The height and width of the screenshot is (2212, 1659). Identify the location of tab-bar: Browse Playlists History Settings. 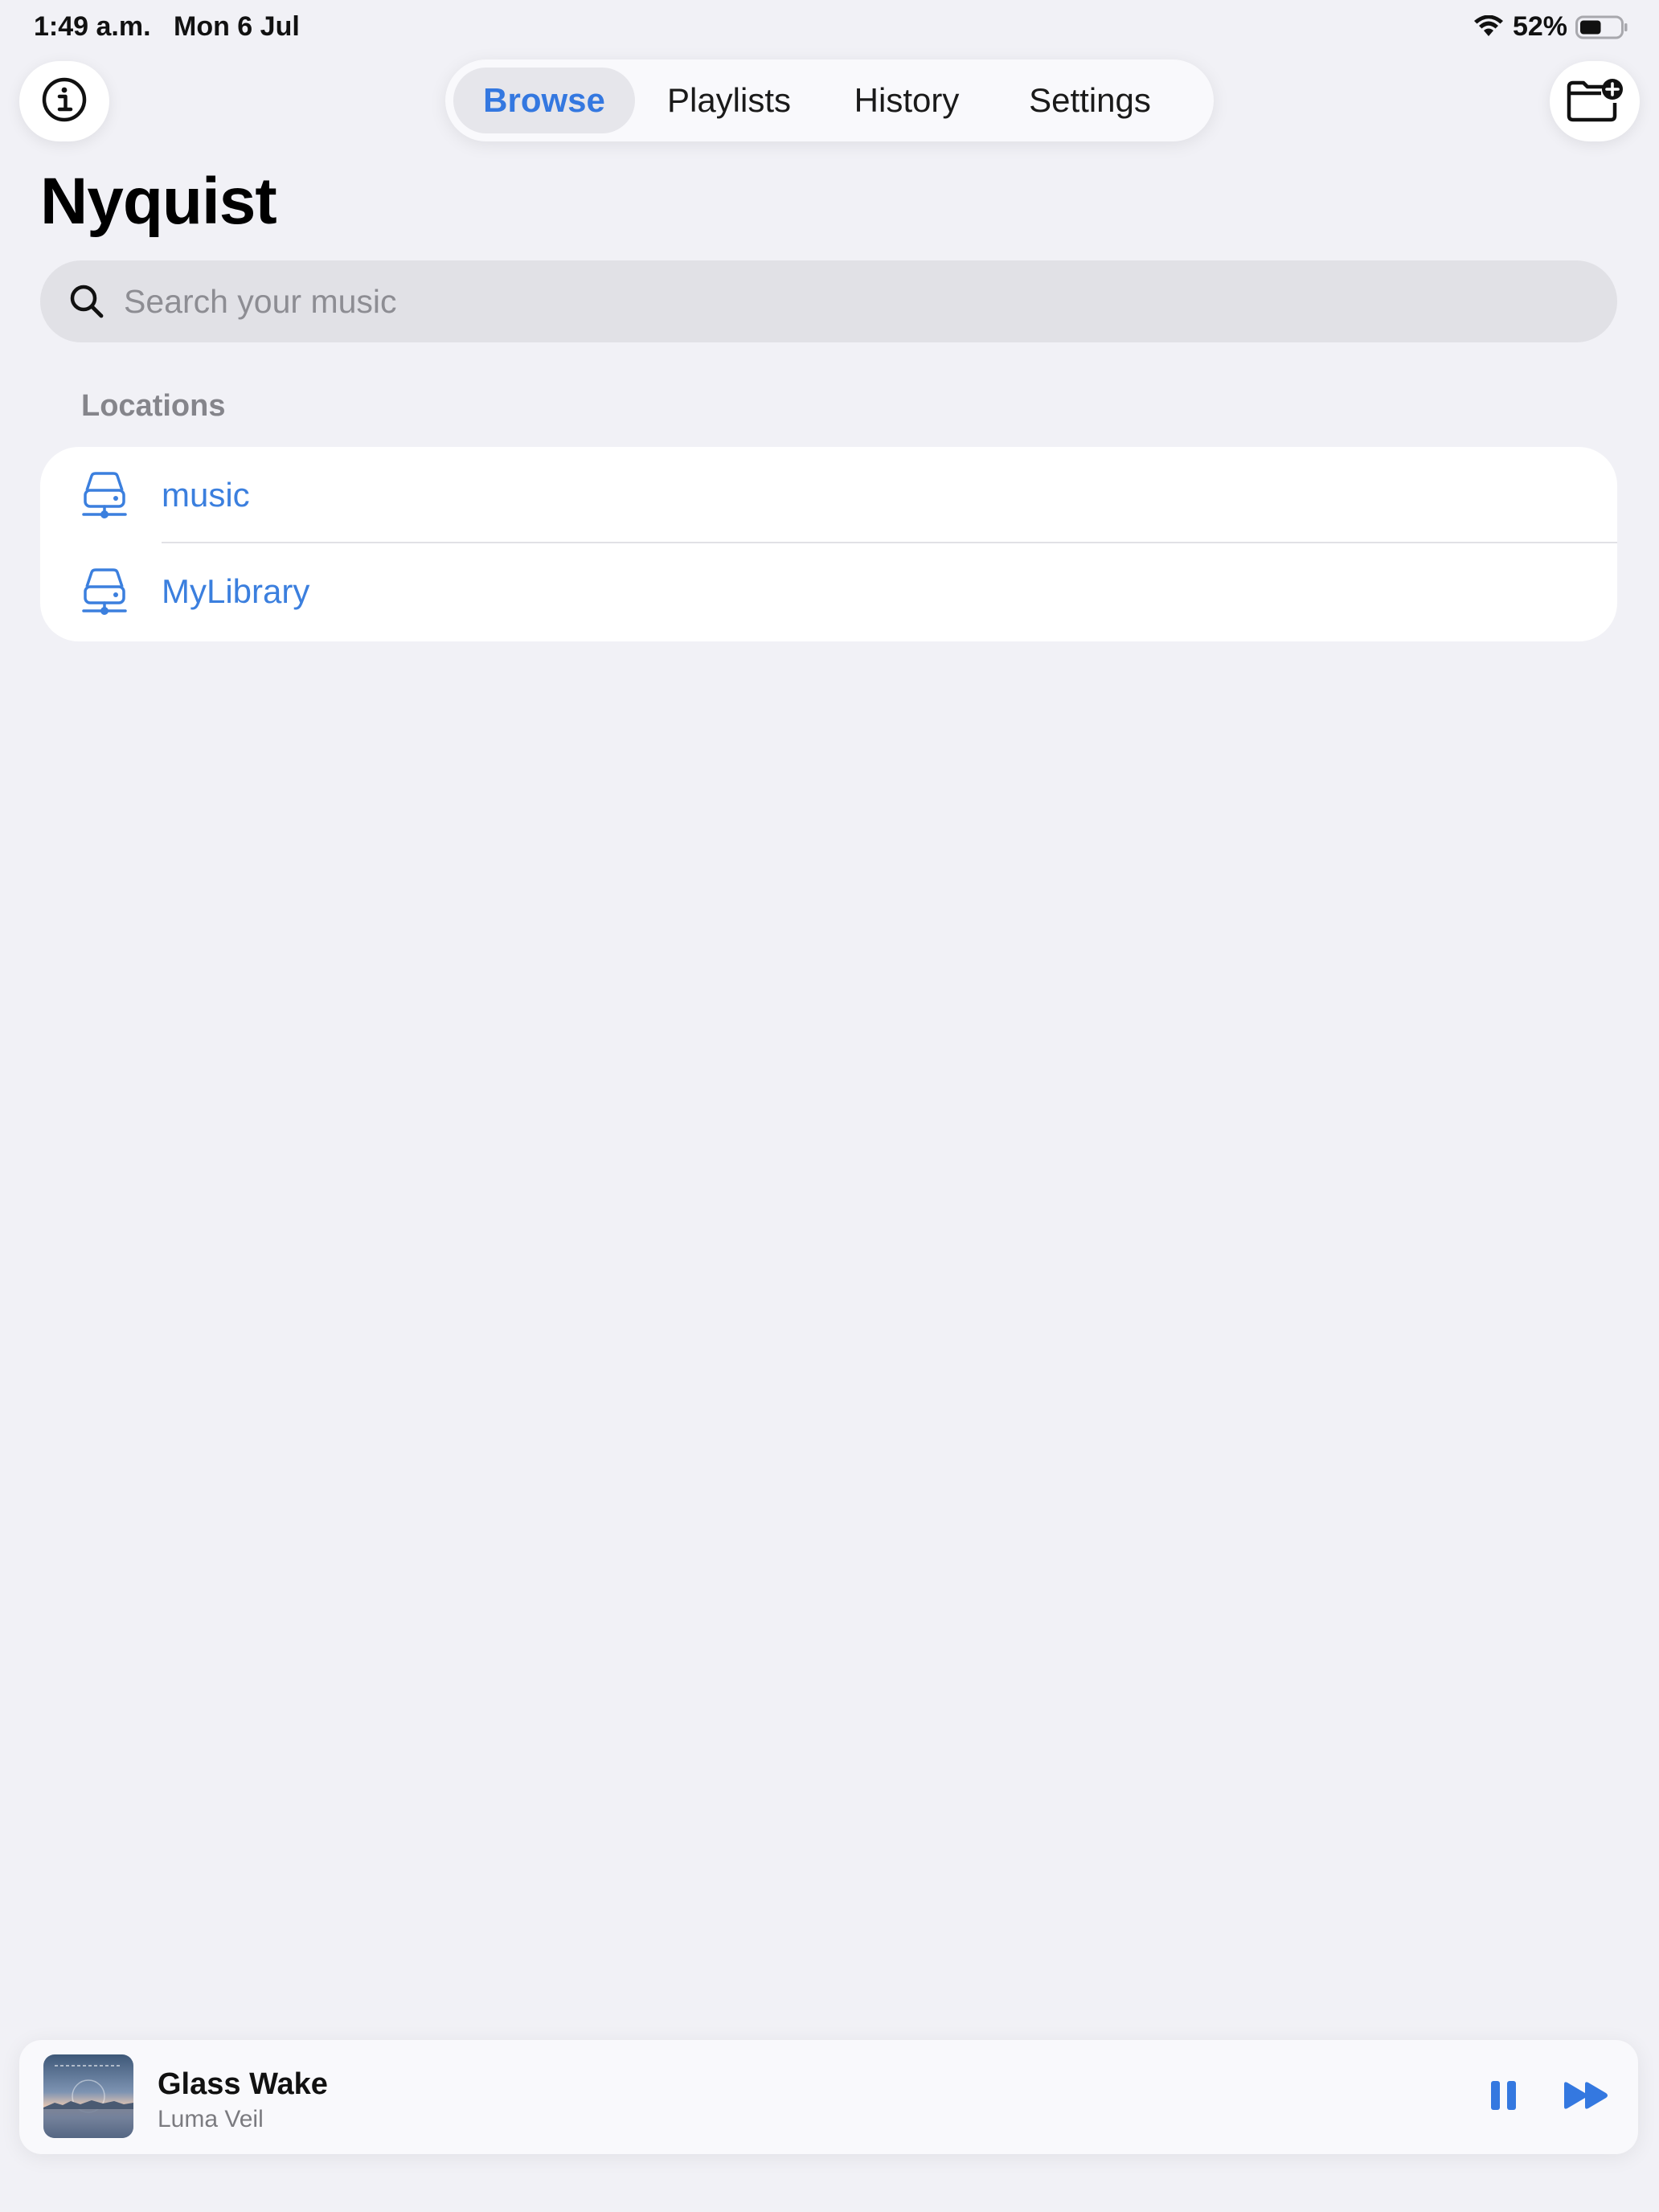
(829, 100).